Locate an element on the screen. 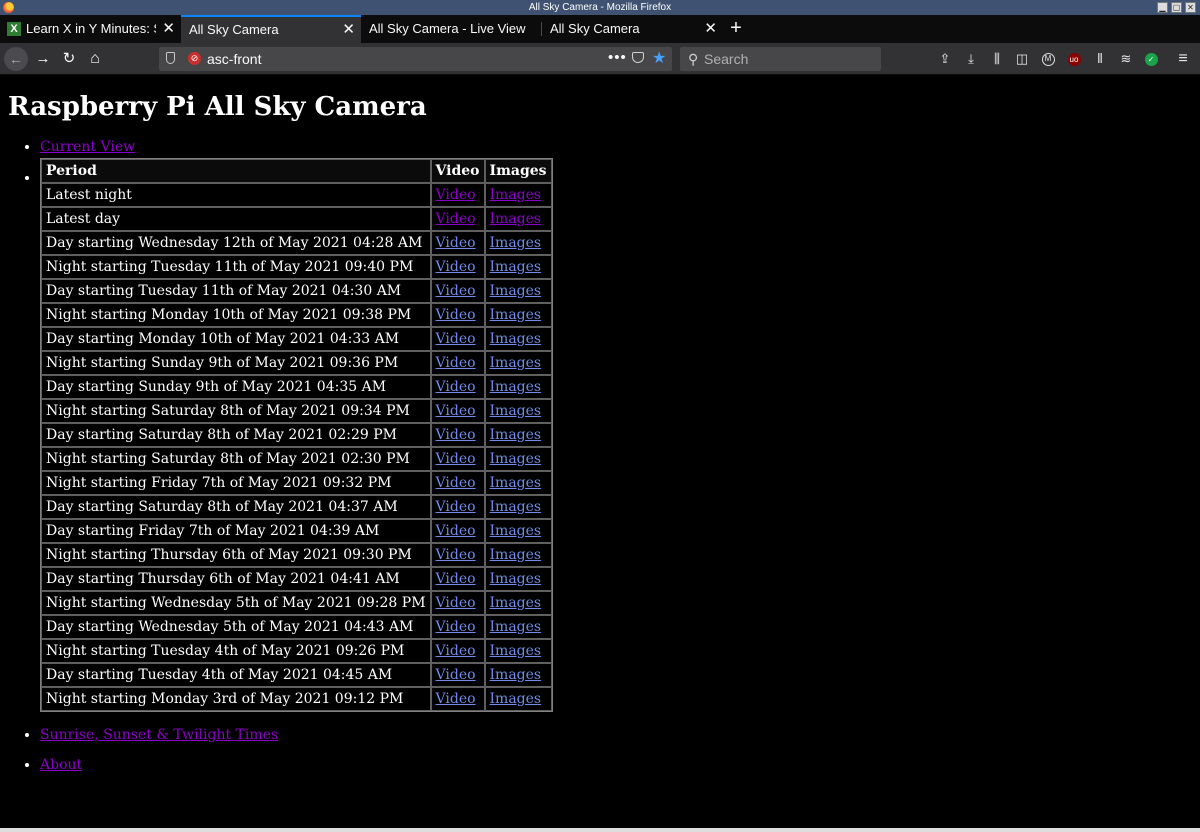 The width and height of the screenshot is (1200, 832). pocket-icon is located at coordinates (638, 57).